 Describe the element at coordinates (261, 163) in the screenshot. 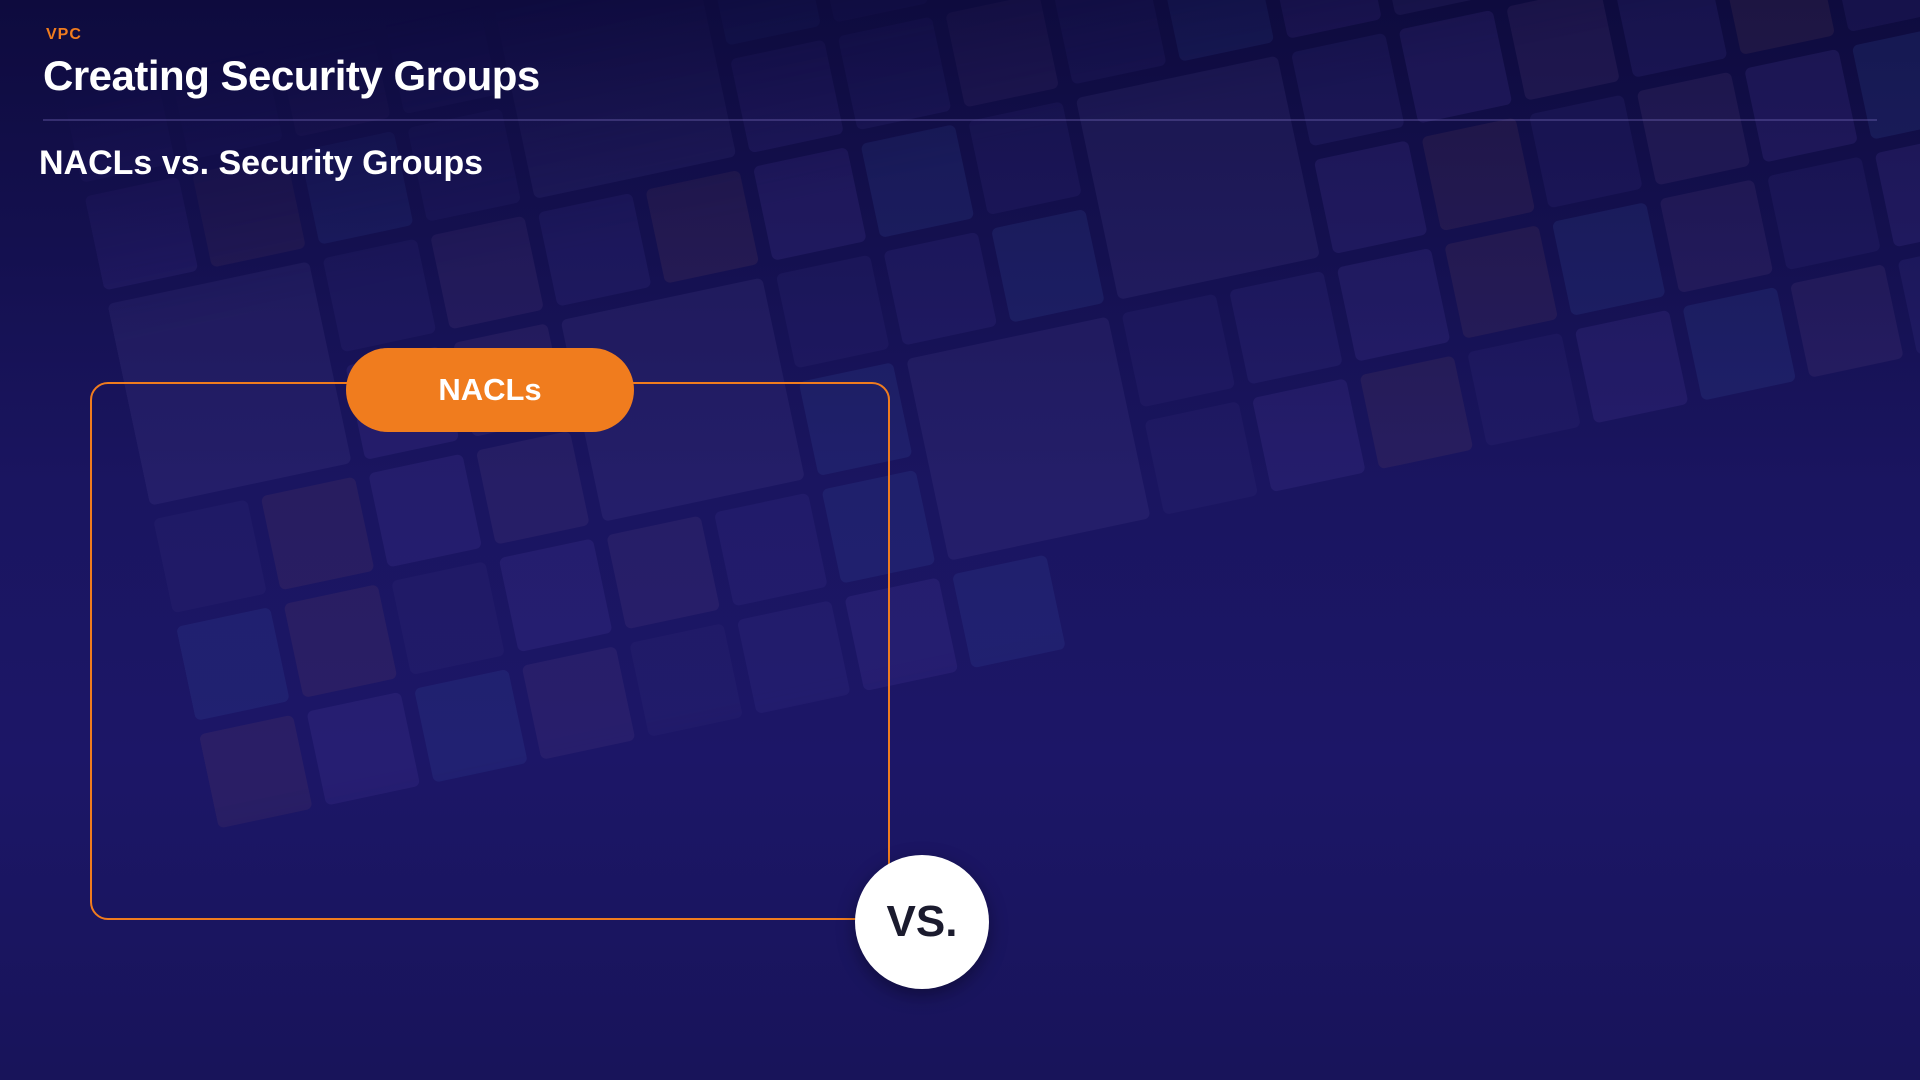

I see `slide-subtitle: NACLs vs. Security Groups` at that location.